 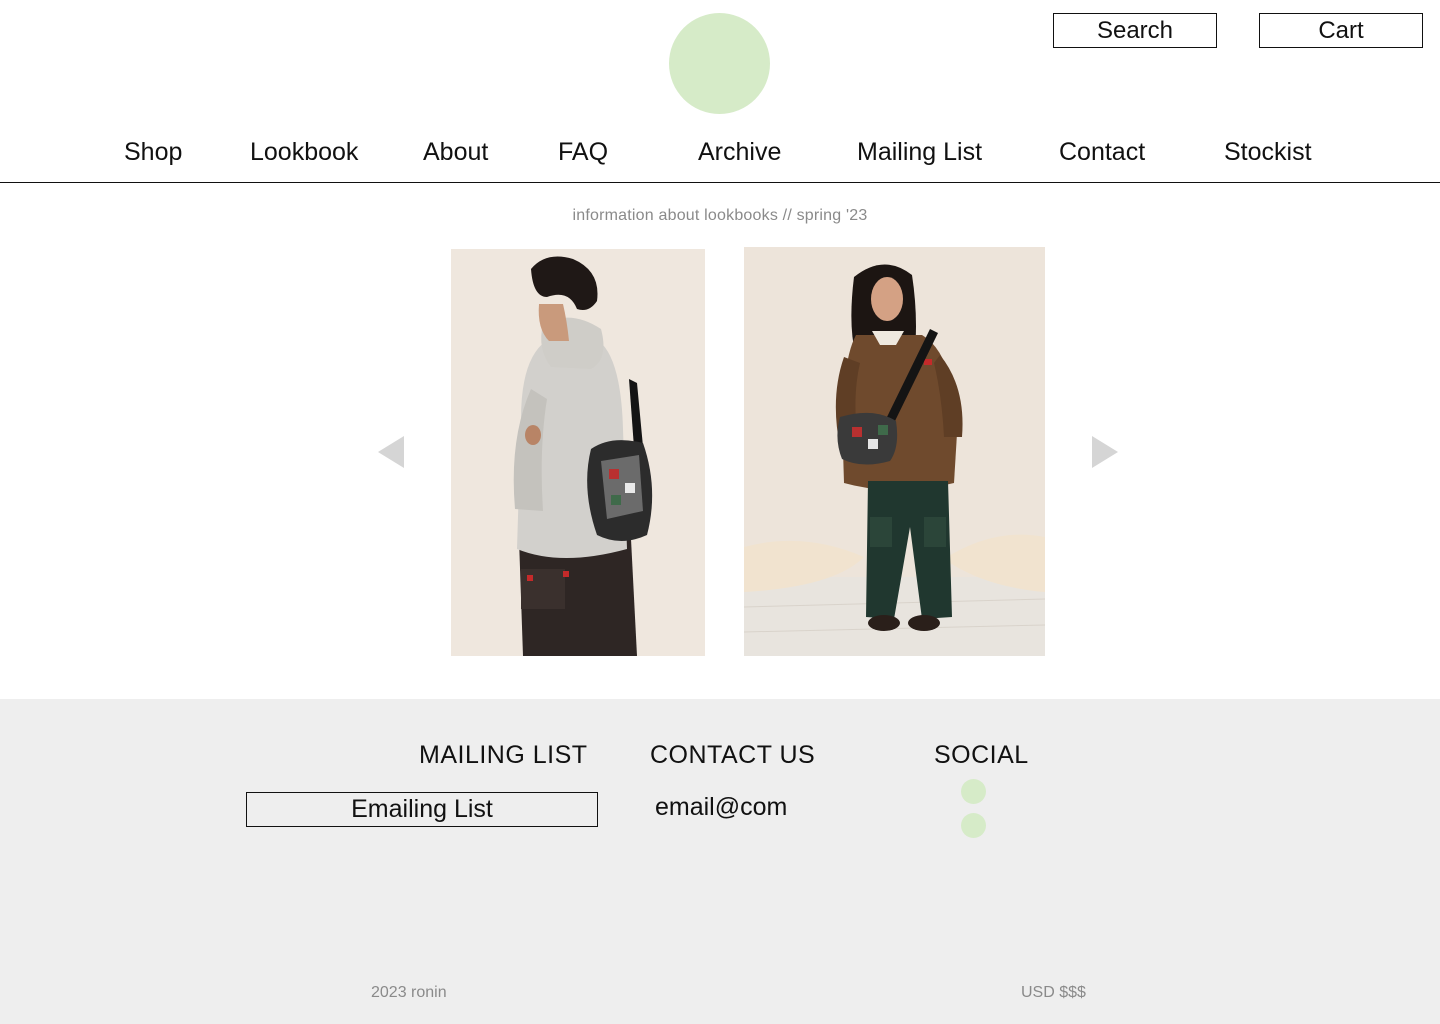 I want to click on mailing-list-input: Emailing List, so click(x=422, y=809).